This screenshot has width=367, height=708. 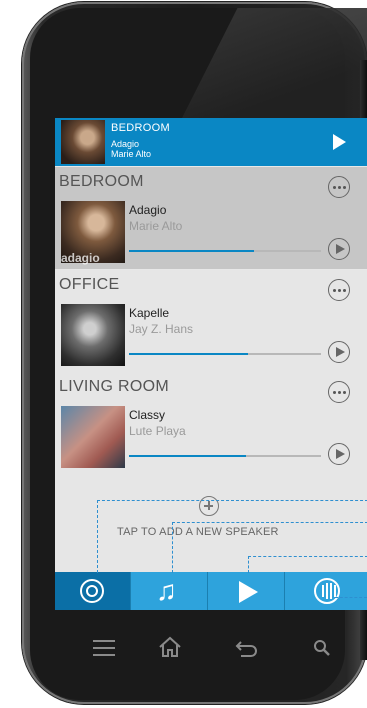 I want to click on tab-now-playing, so click(x=247, y=591).